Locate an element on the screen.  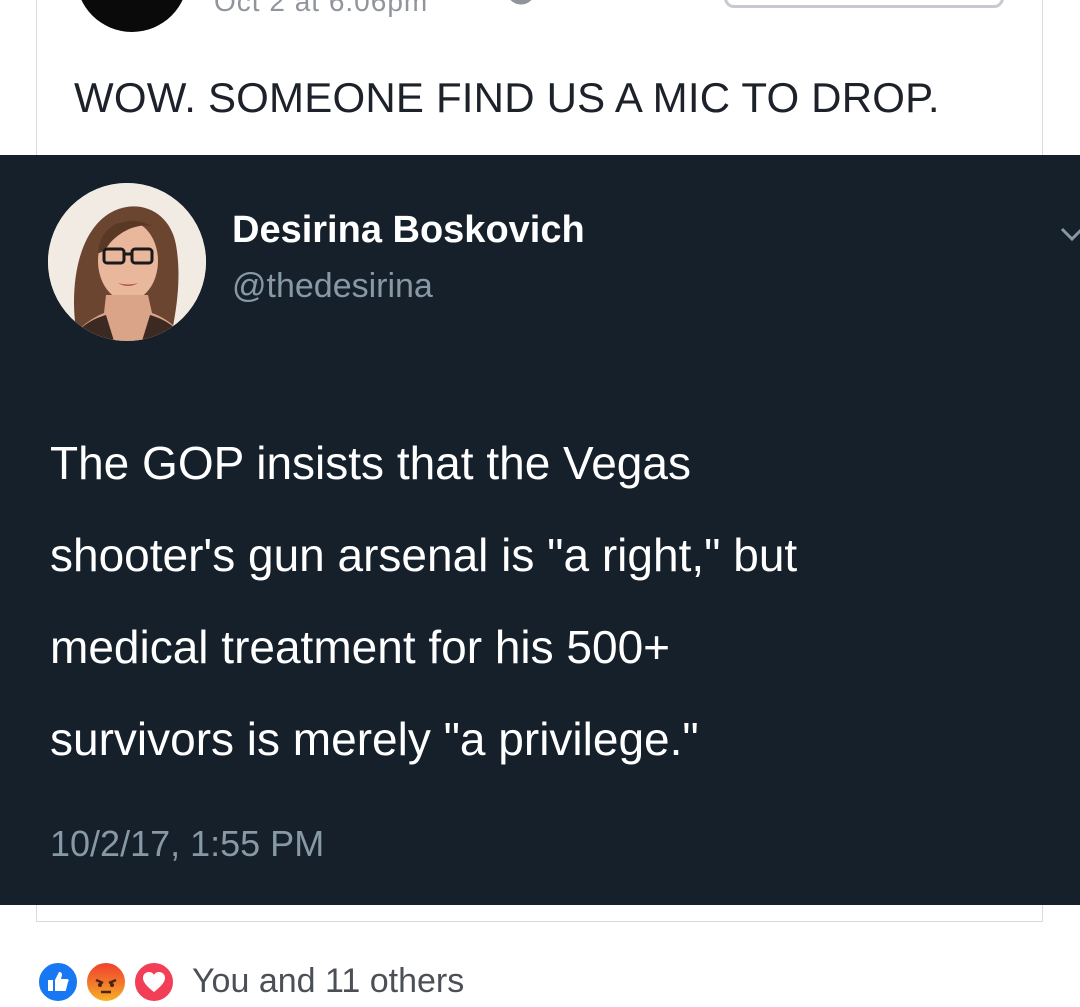
poster-avatar is located at coordinates (132, 16).